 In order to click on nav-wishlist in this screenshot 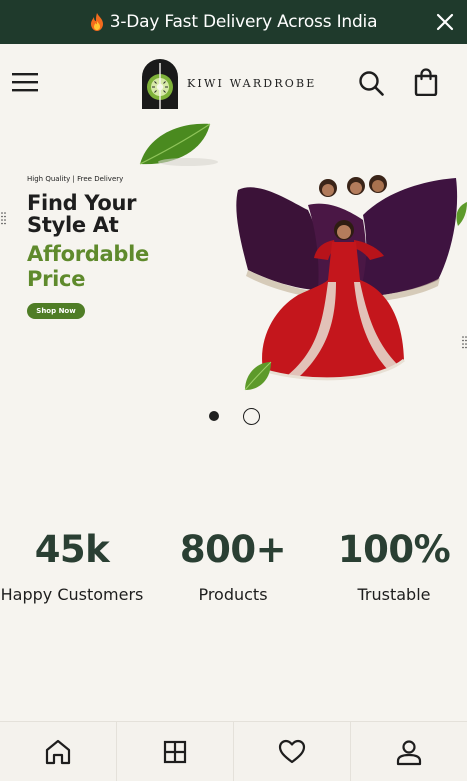, I will do `click(292, 751)`.